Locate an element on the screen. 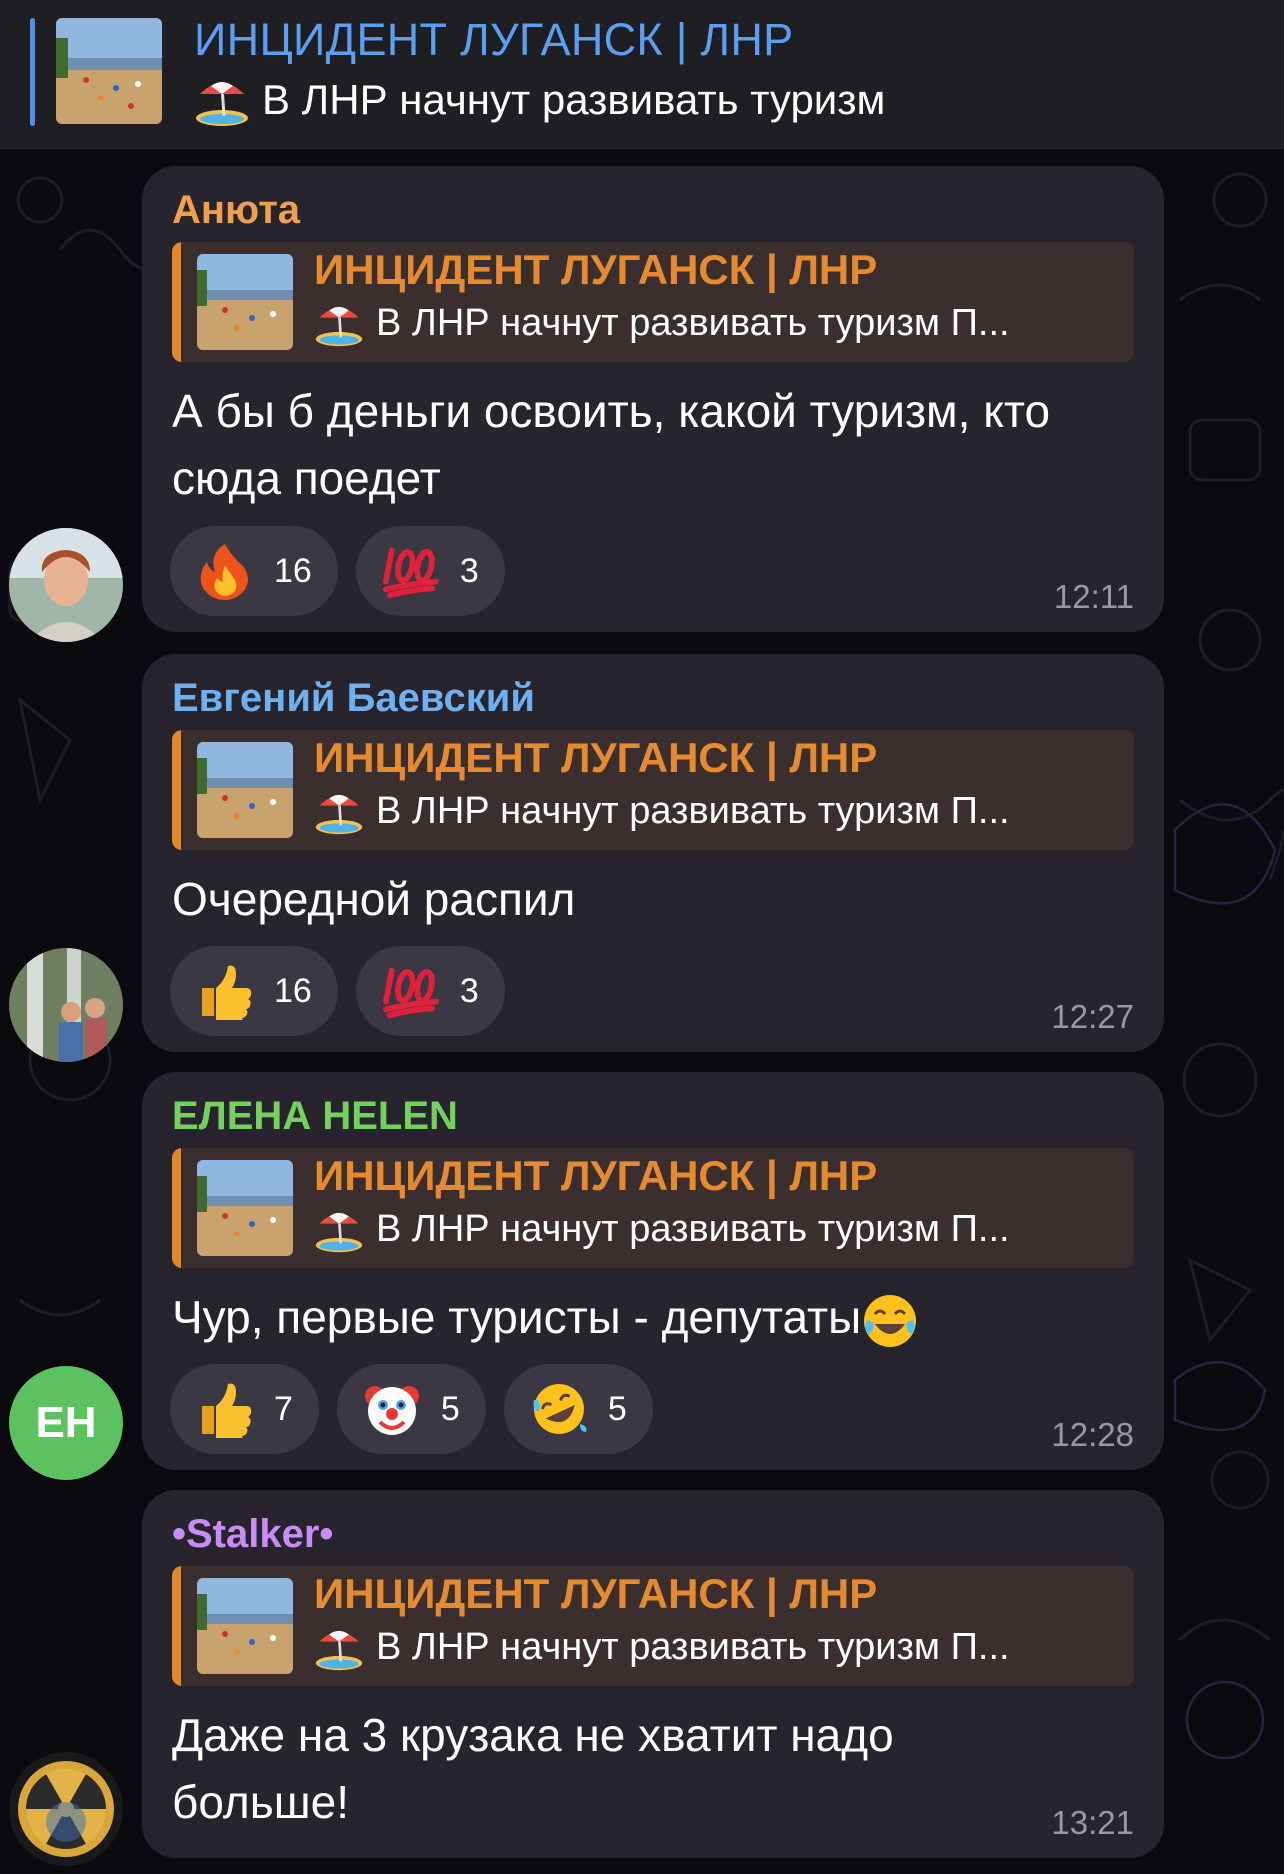 The width and height of the screenshot is (1284, 1874). pinned-channel-title: ИНЦИДЕНТ ЛУГАНСК | ЛНР is located at coordinates (494, 39).